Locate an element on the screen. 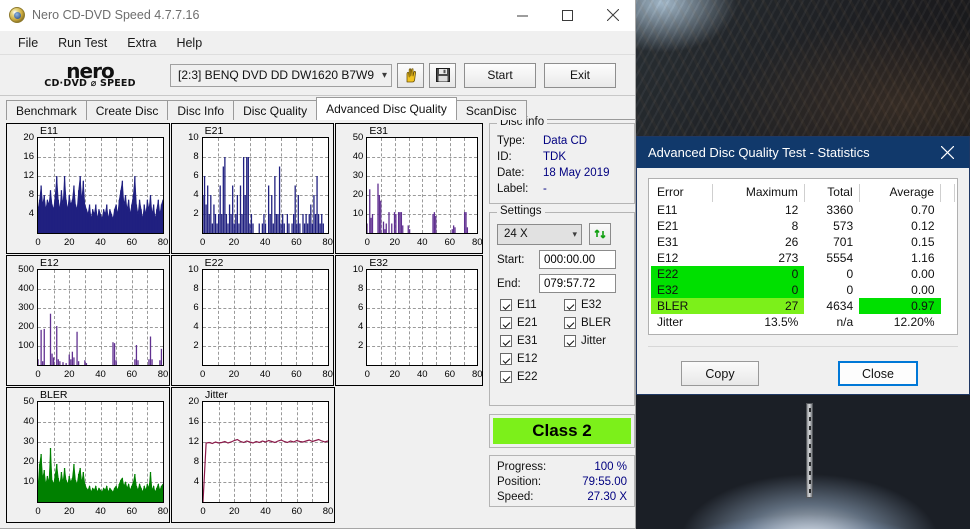 The image size is (970, 529). checkbox-e21: E21 is located at coordinates (532, 323).